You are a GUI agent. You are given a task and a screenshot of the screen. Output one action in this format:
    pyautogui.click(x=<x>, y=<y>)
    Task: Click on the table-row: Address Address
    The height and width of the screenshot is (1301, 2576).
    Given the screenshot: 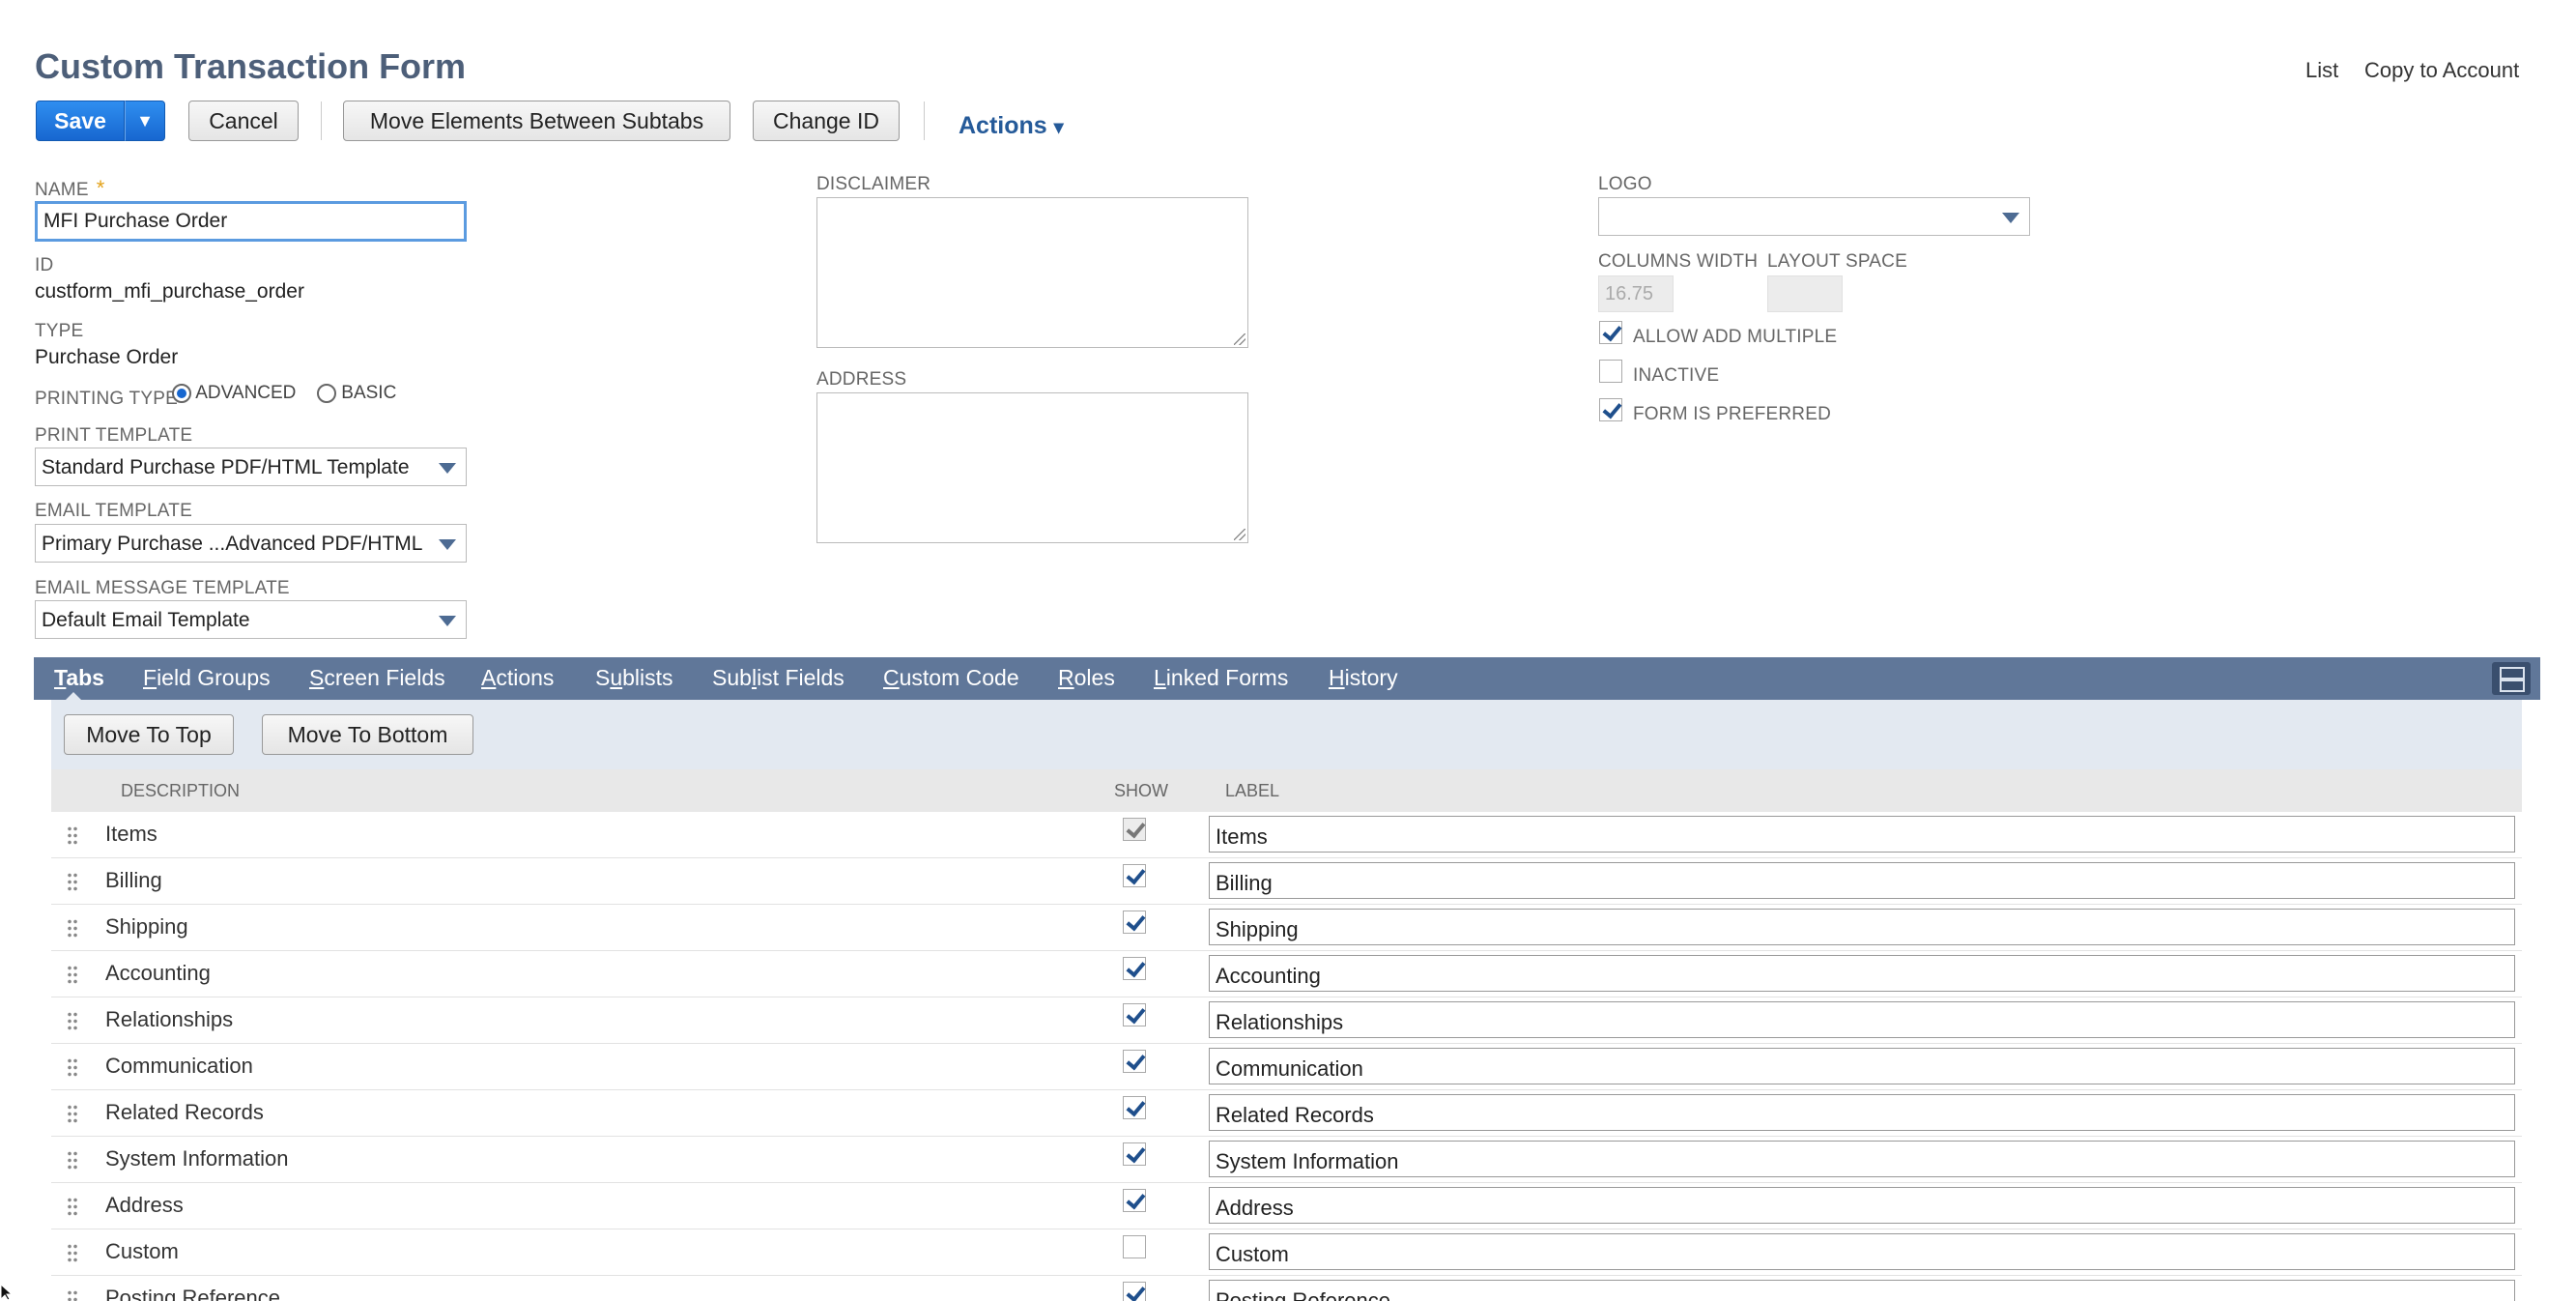 What is the action you would take?
    pyautogui.click(x=1287, y=1206)
    